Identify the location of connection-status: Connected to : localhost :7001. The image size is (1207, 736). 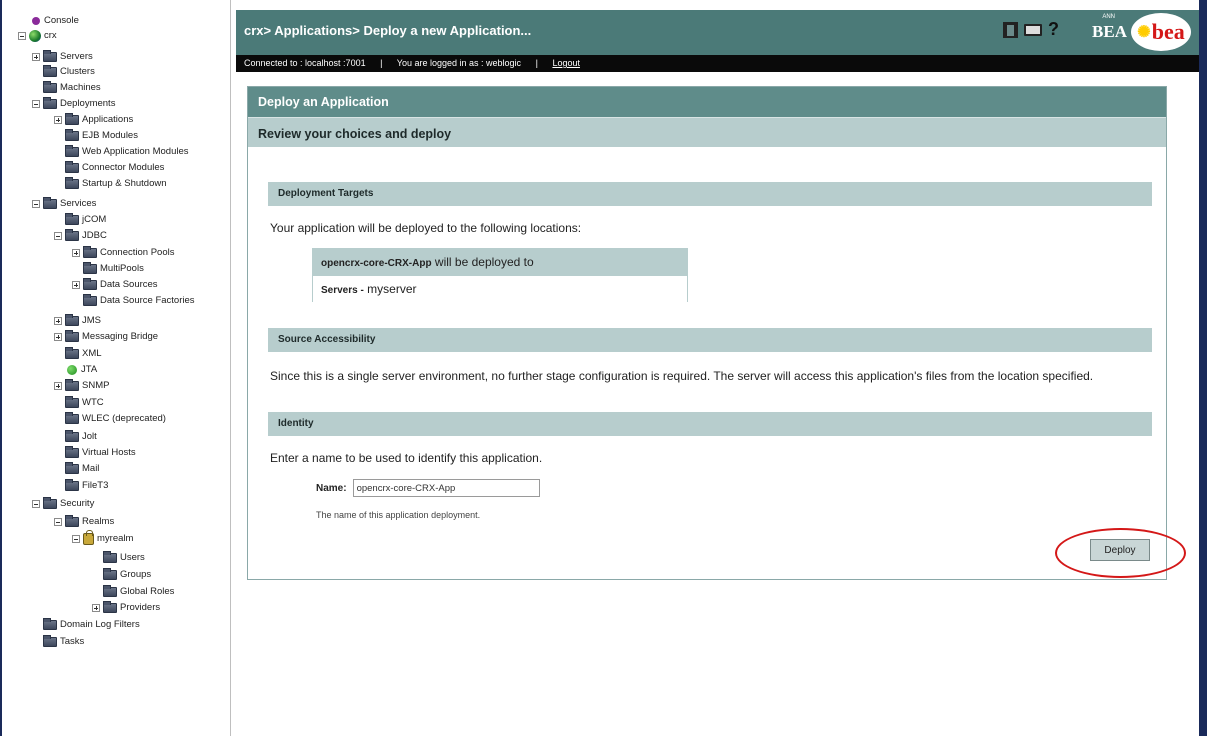
(305, 63).